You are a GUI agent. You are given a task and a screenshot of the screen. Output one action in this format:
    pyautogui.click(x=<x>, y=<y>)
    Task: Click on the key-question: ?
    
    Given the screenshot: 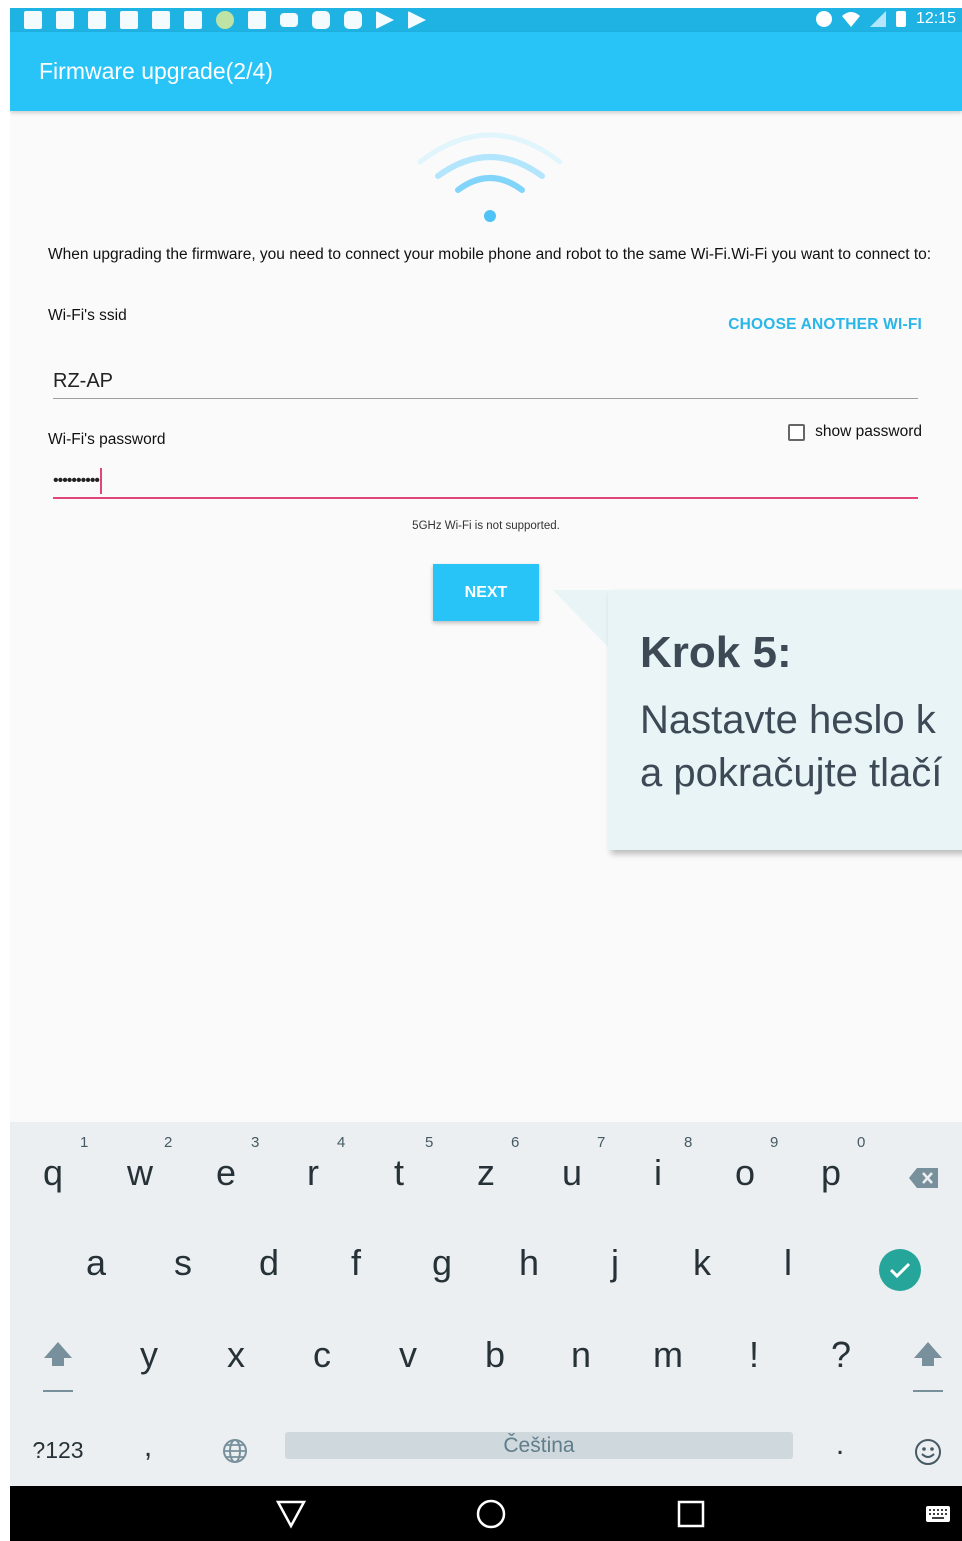 What is the action you would take?
    pyautogui.click(x=841, y=1355)
    